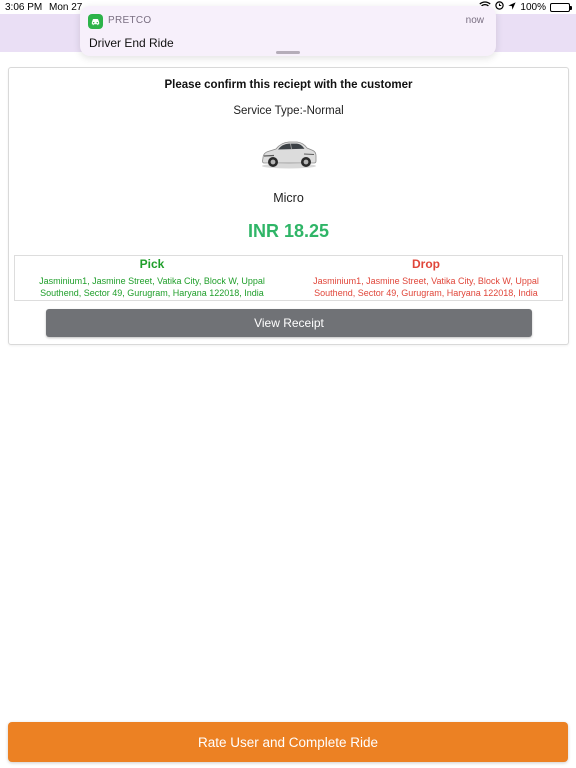  I want to click on car-icon, so click(95, 21).